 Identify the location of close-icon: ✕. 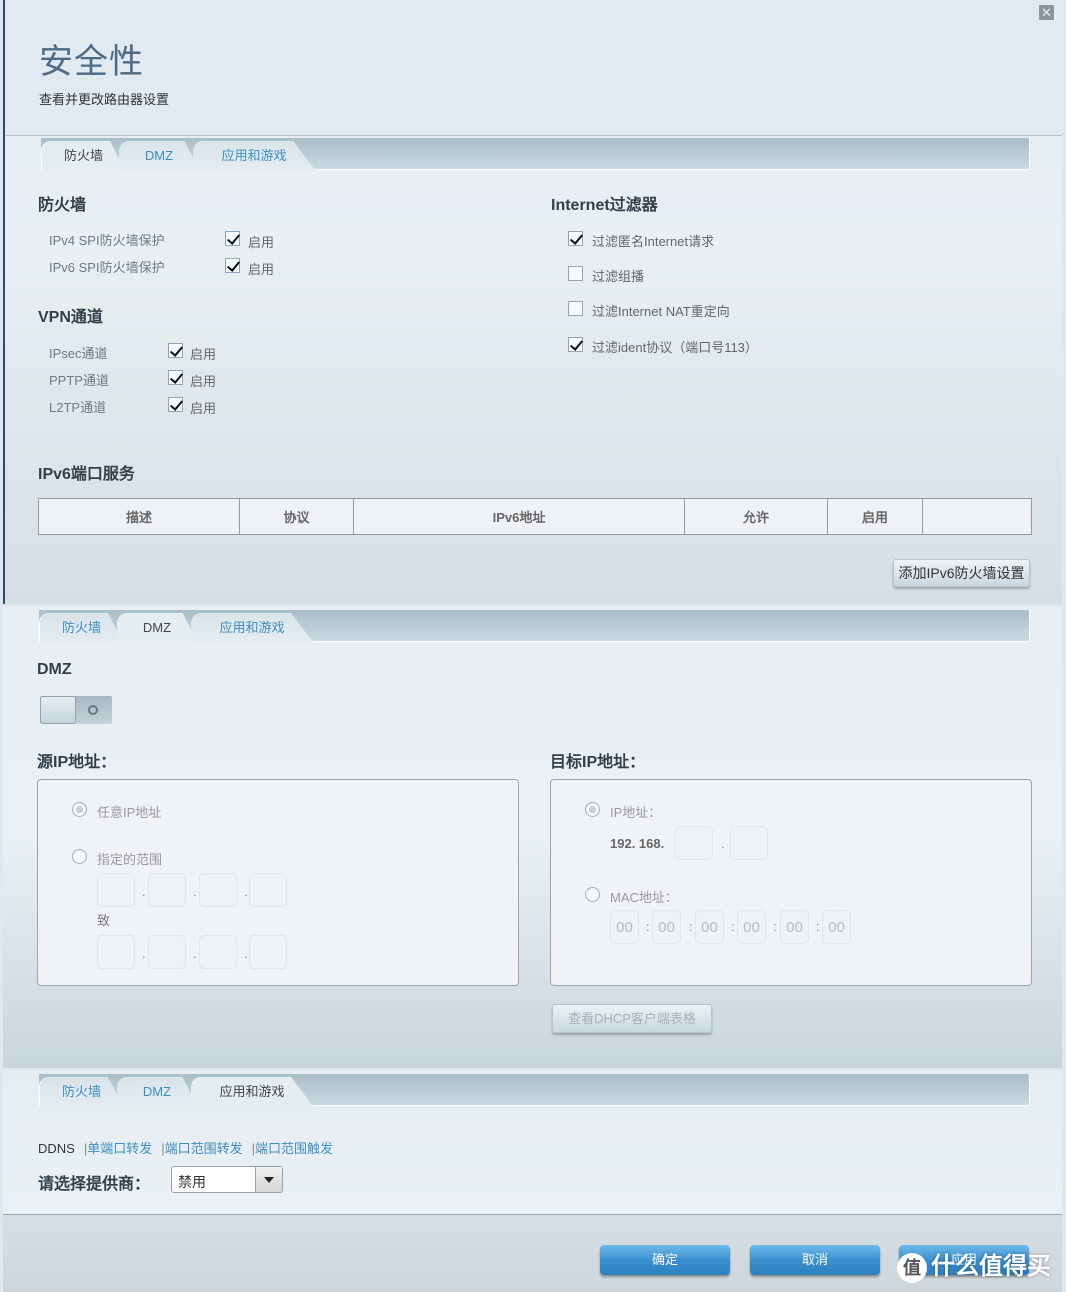
(1046, 12).